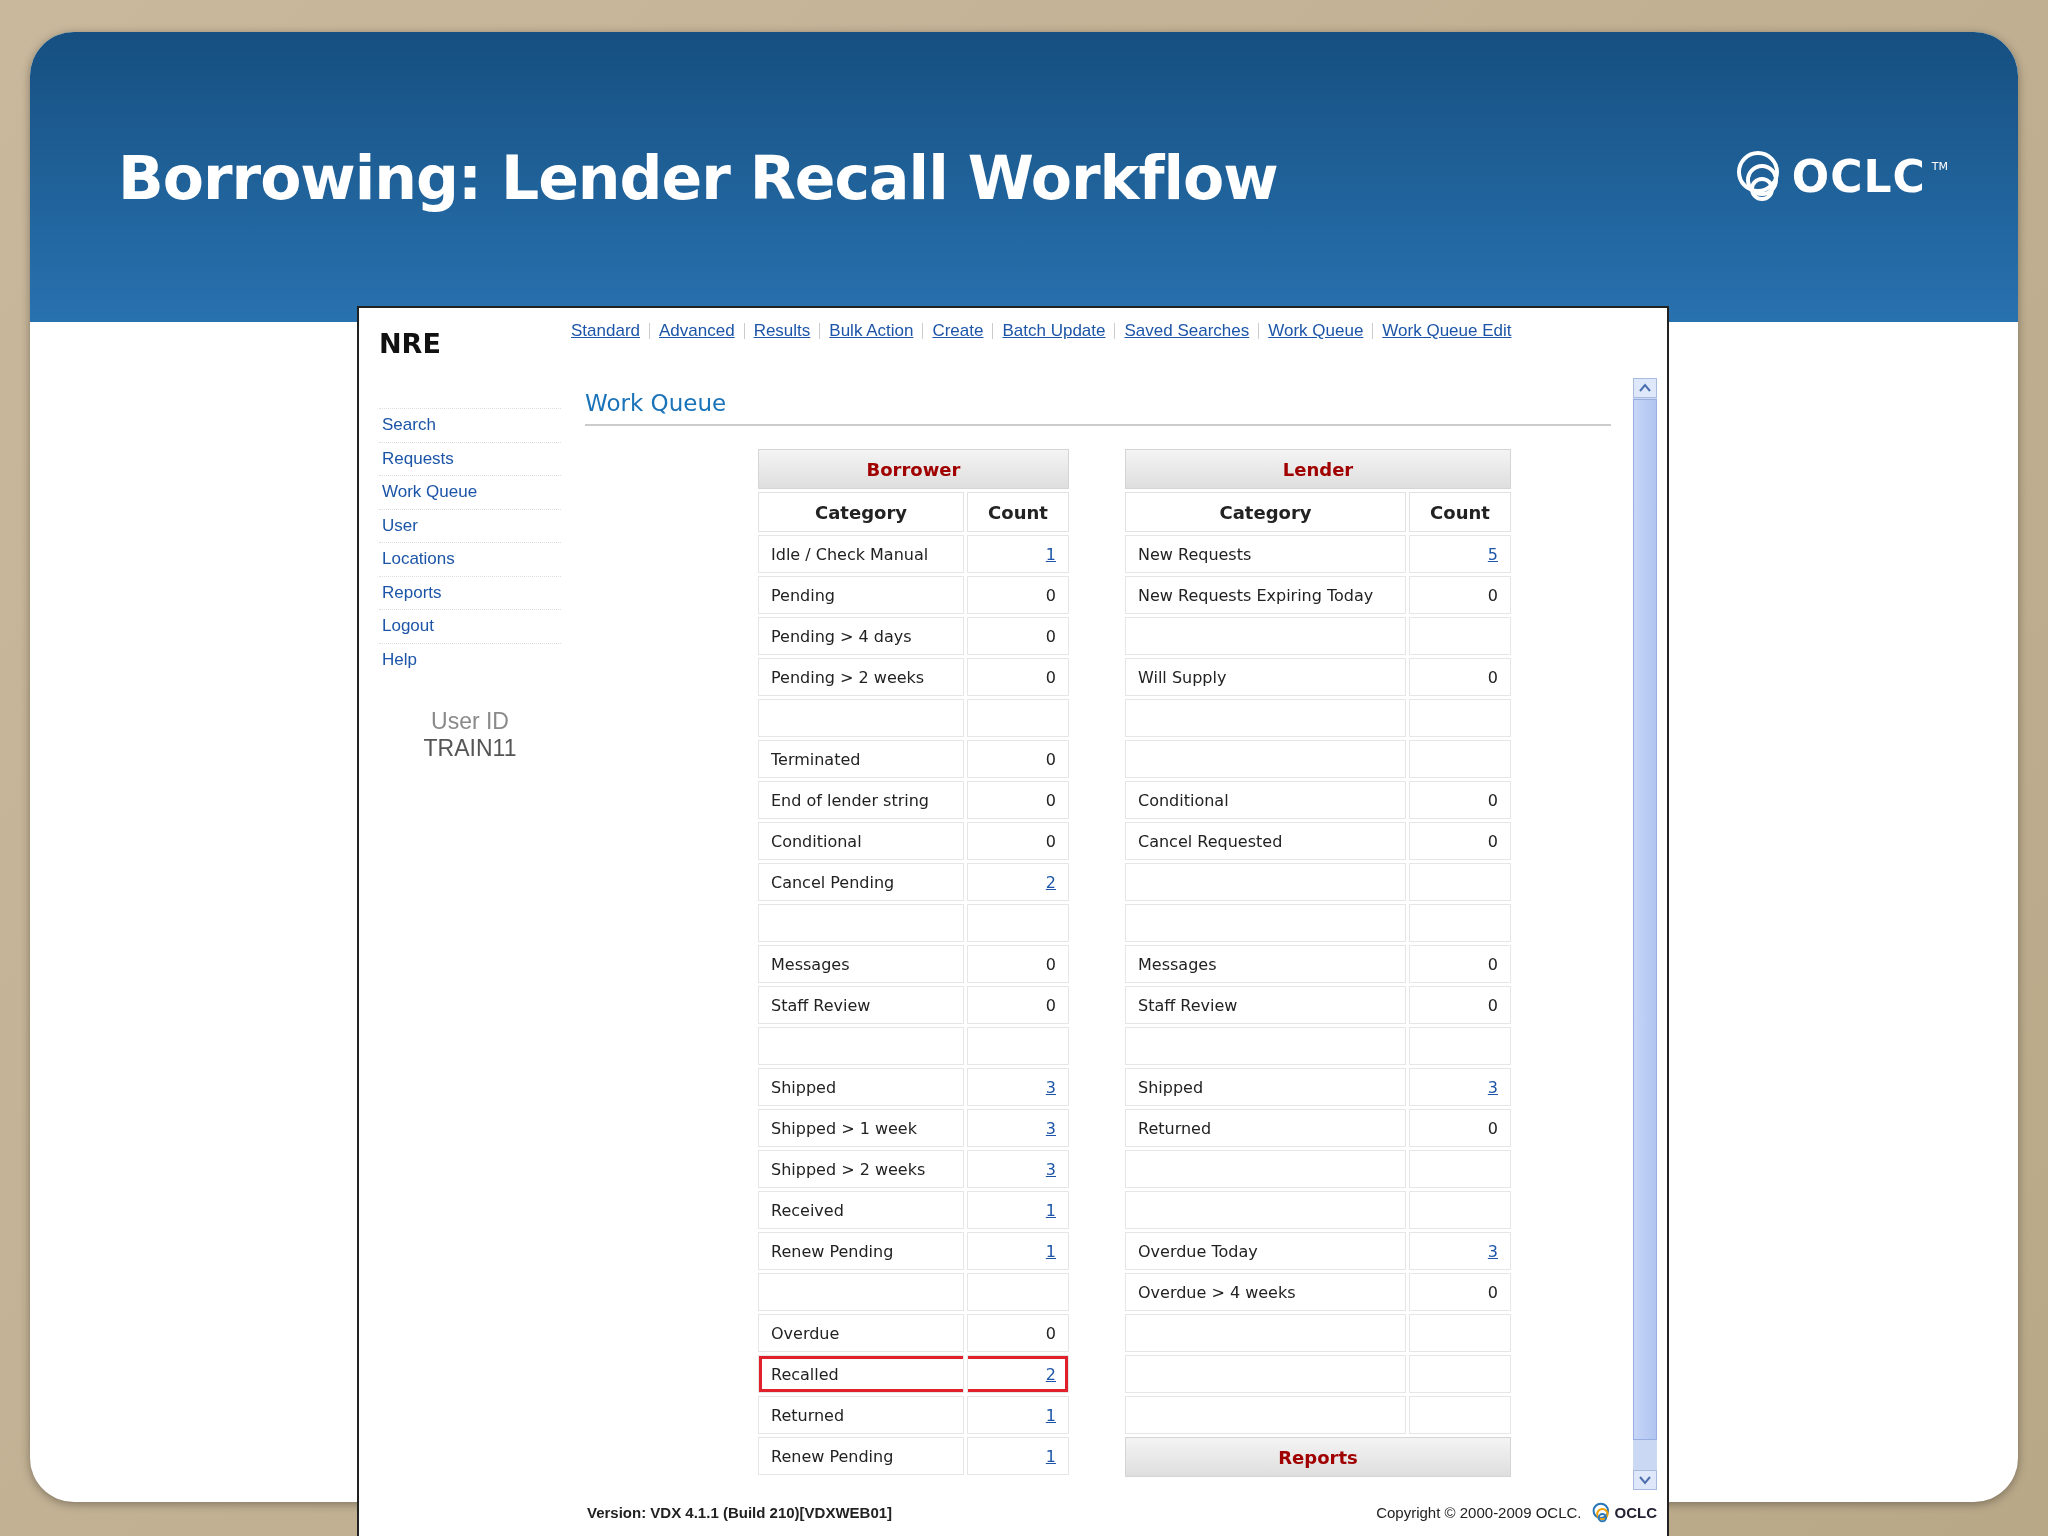 The width and height of the screenshot is (2048, 1536). Describe the element at coordinates (861, 1374) in the screenshot. I see `table-cell: Recalled` at that location.